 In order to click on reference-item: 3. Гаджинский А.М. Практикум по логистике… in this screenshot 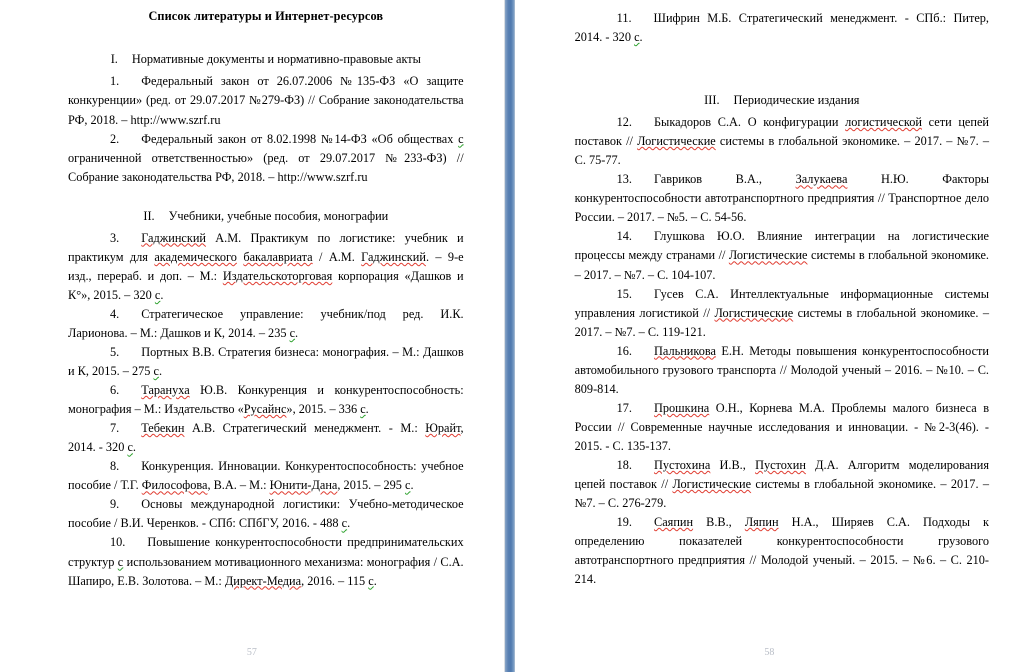, I will do `click(266, 267)`.